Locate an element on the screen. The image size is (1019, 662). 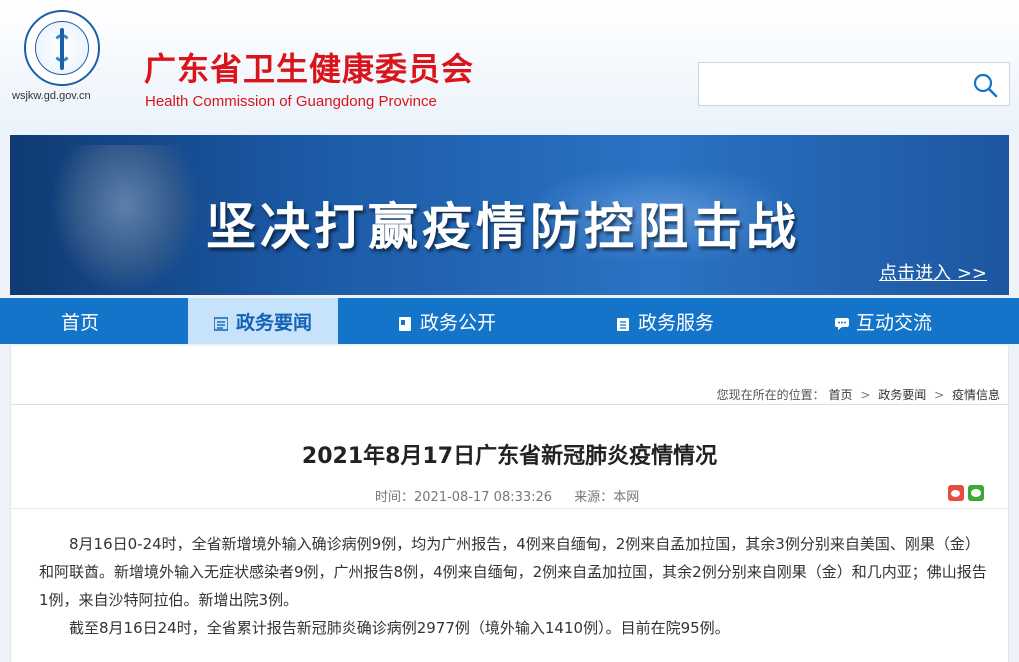
nav-item-public-affairs: 政务公开 is located at coordinates (447, 321).